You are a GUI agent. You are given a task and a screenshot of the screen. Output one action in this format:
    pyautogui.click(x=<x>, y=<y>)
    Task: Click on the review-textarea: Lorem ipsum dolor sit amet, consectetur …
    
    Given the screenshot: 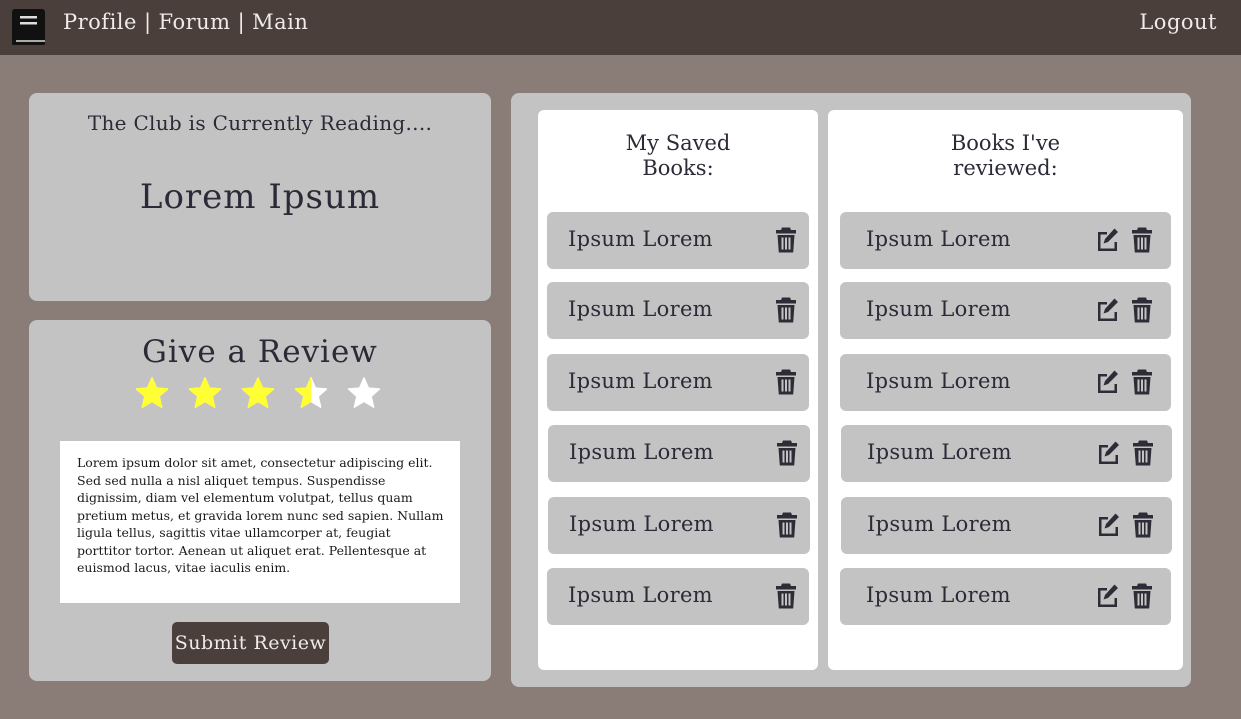 What is the action you would take?
    pyautogui.click(x=260, y=522)
    